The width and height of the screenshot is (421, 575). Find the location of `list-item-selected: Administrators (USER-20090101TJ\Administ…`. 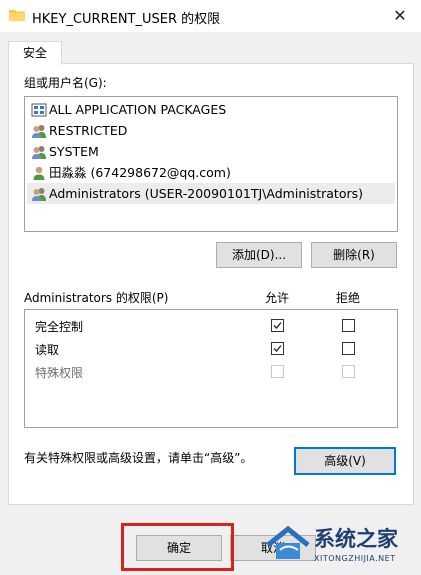

list-item-selected: Administrators (USER-20090101TJ\Administ… is located at coordinates (211, 193).